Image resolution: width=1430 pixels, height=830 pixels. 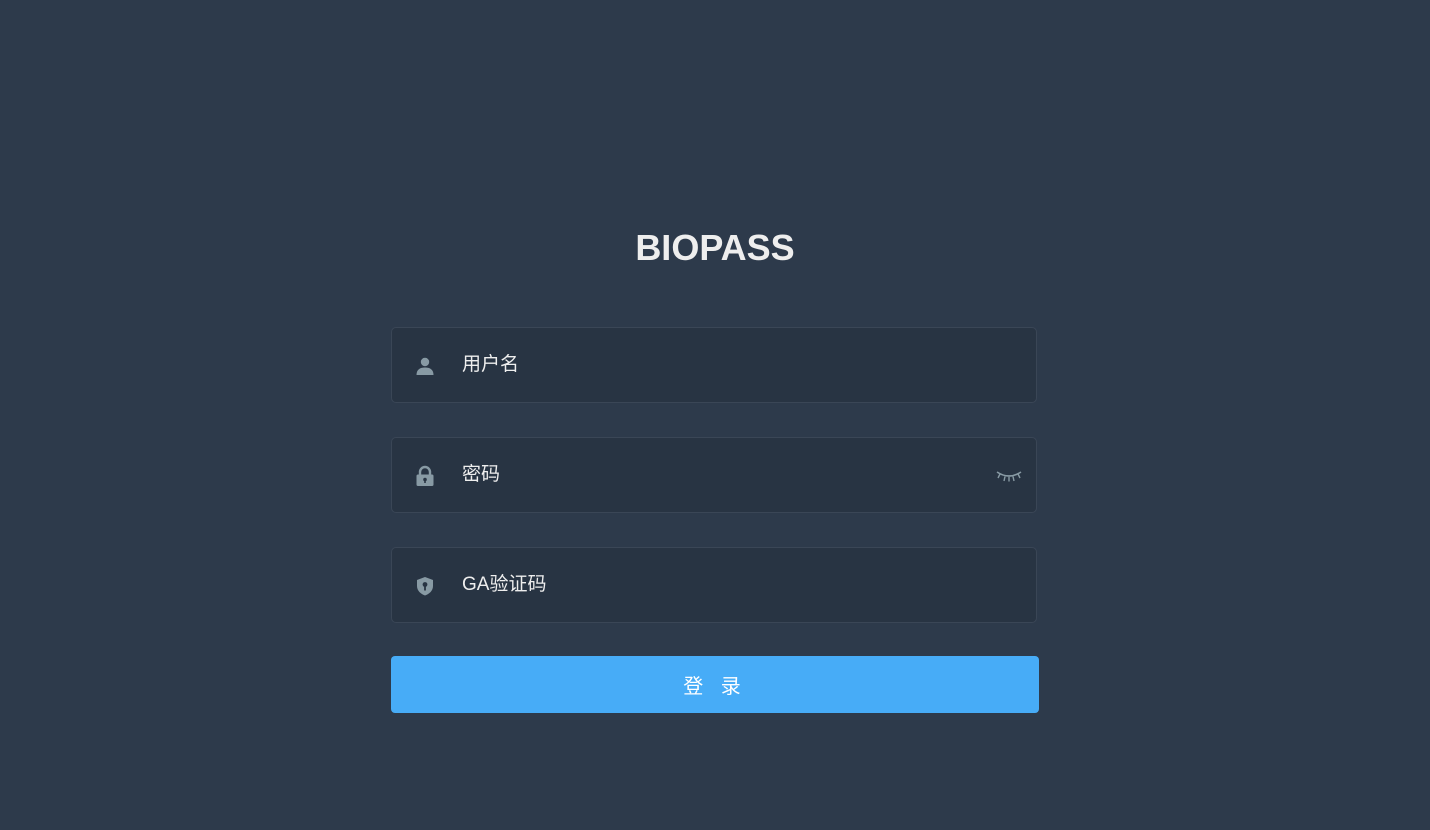 What do you see at coordinates (722, 585) in the screenshot?
I see `ga-code-input` at bounding box center [722, 585].